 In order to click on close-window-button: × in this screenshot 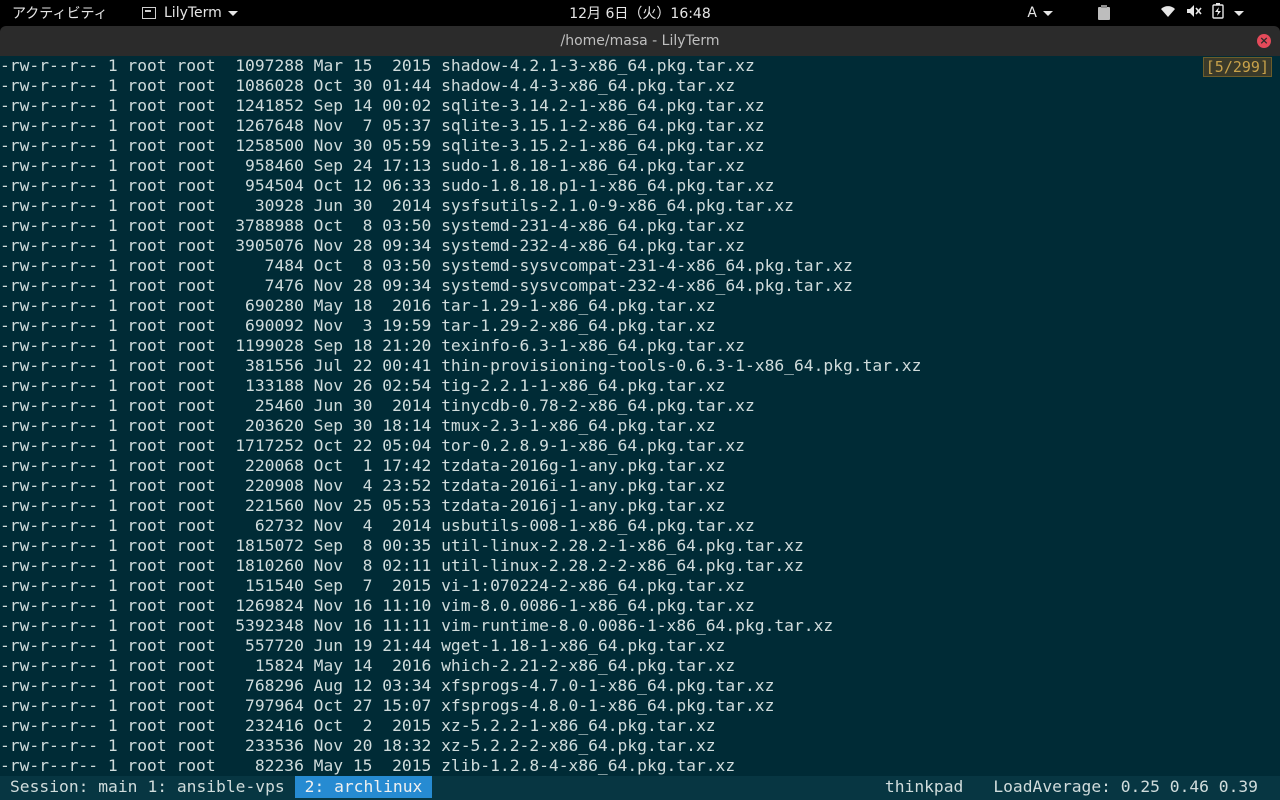, I will do `click(1264, 41)`.